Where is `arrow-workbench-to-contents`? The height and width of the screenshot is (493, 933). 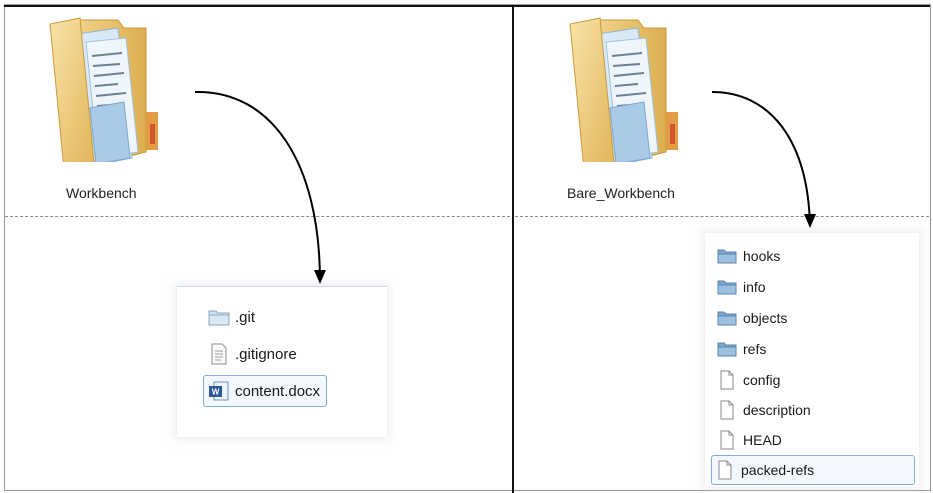
arrow-workbench-to-contents is located at coordinates (257, 186).